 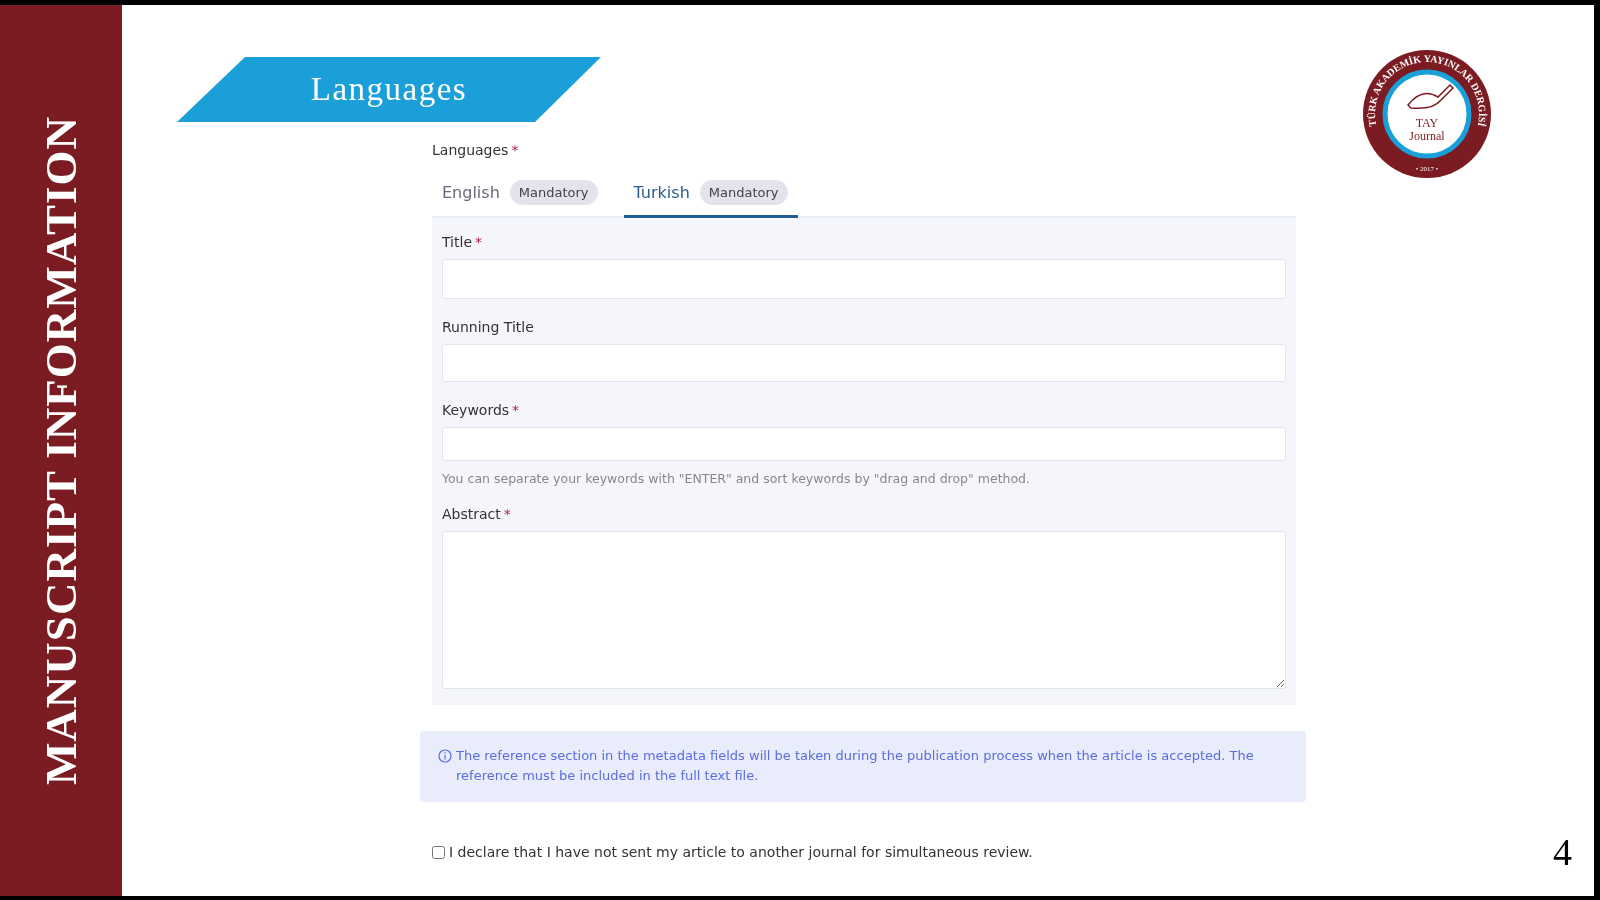 I want to click on declaration-text: I declare that I have not sent my article to another journal for simultaneous review., so click(x=741, y=852).